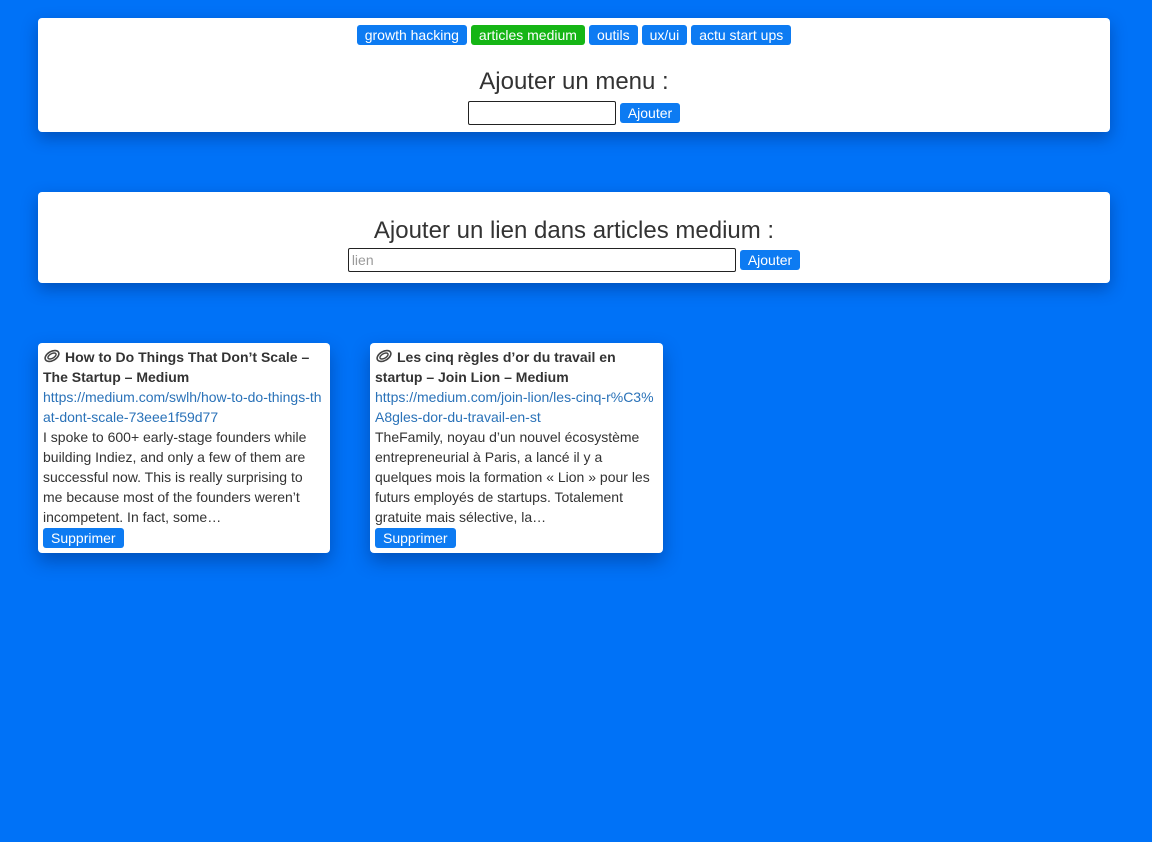 This screenshot has width=1152, height=842. Describe the element at coordinates (770, 260) in the screenshot. I see `add-link-button: Ajouter` at that location.